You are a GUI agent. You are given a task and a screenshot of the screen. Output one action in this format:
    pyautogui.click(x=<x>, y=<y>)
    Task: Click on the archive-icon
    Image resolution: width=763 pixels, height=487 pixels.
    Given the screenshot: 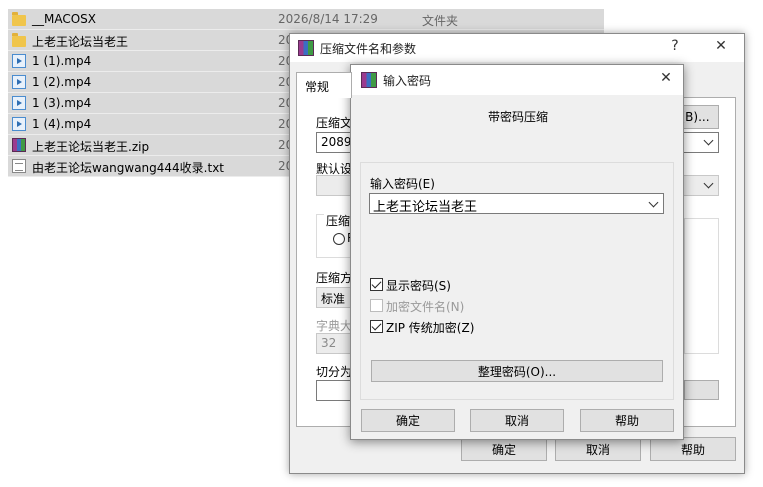 What is the action you would take?
    pyautogui.click(x=19, y=145)
    